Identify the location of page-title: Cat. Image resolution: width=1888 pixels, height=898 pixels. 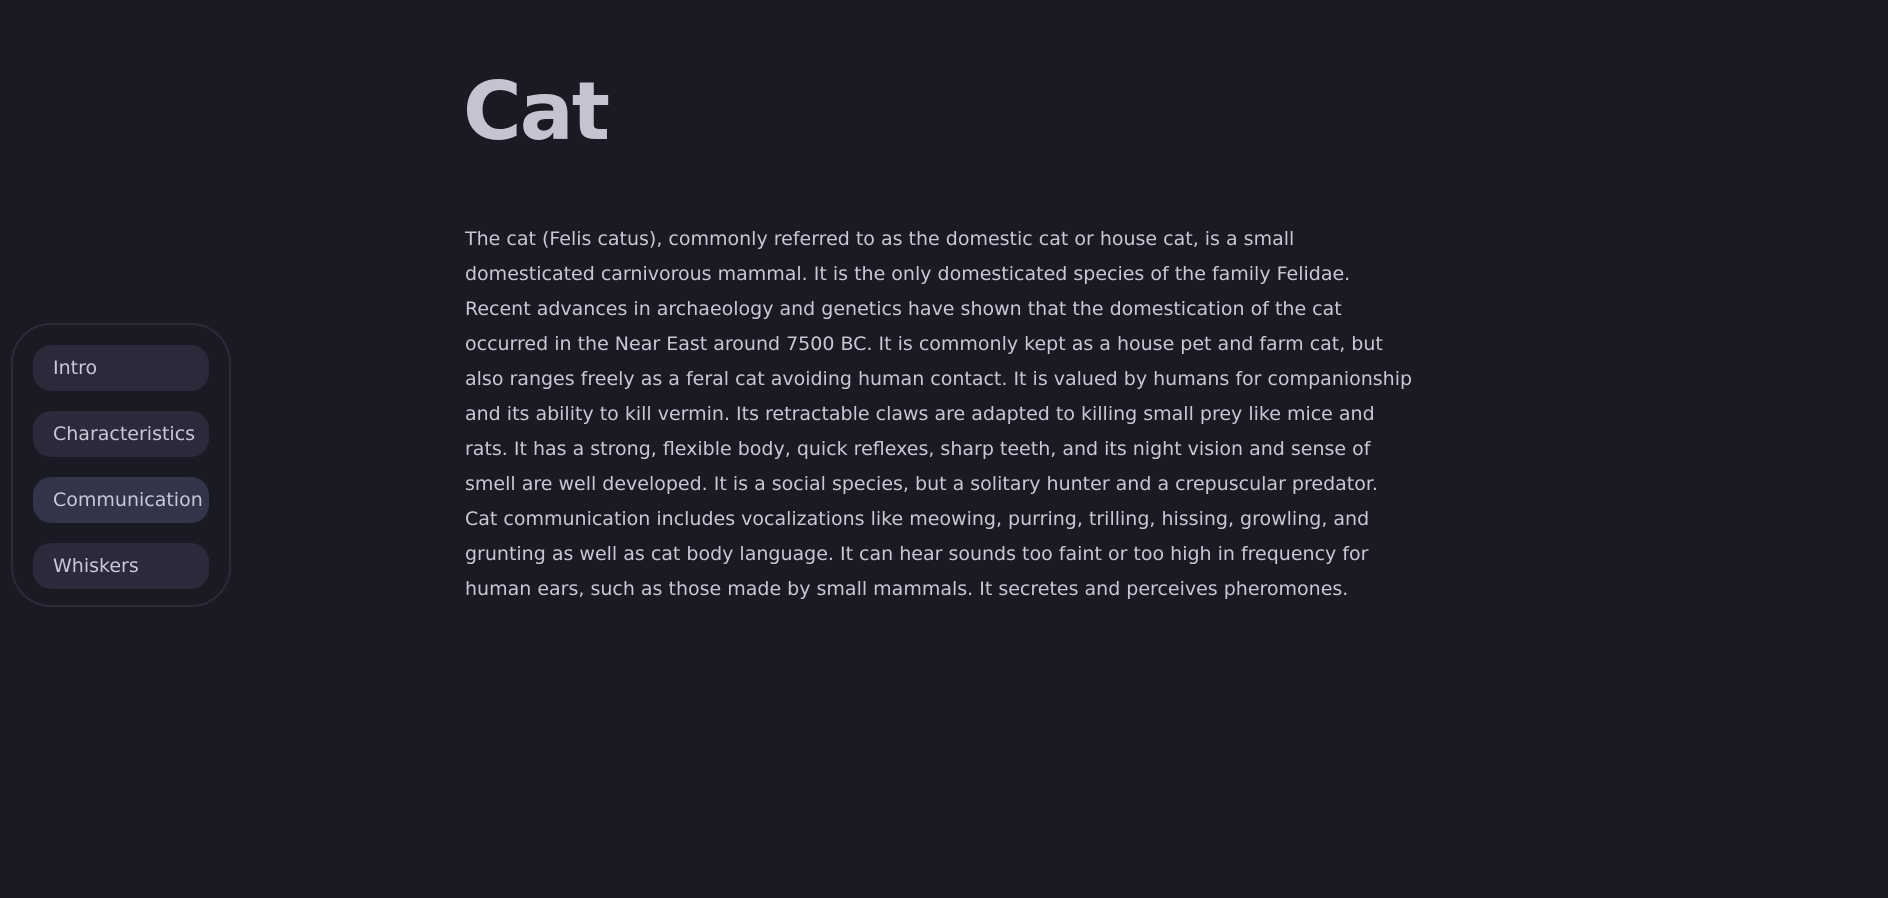
(536, 111).